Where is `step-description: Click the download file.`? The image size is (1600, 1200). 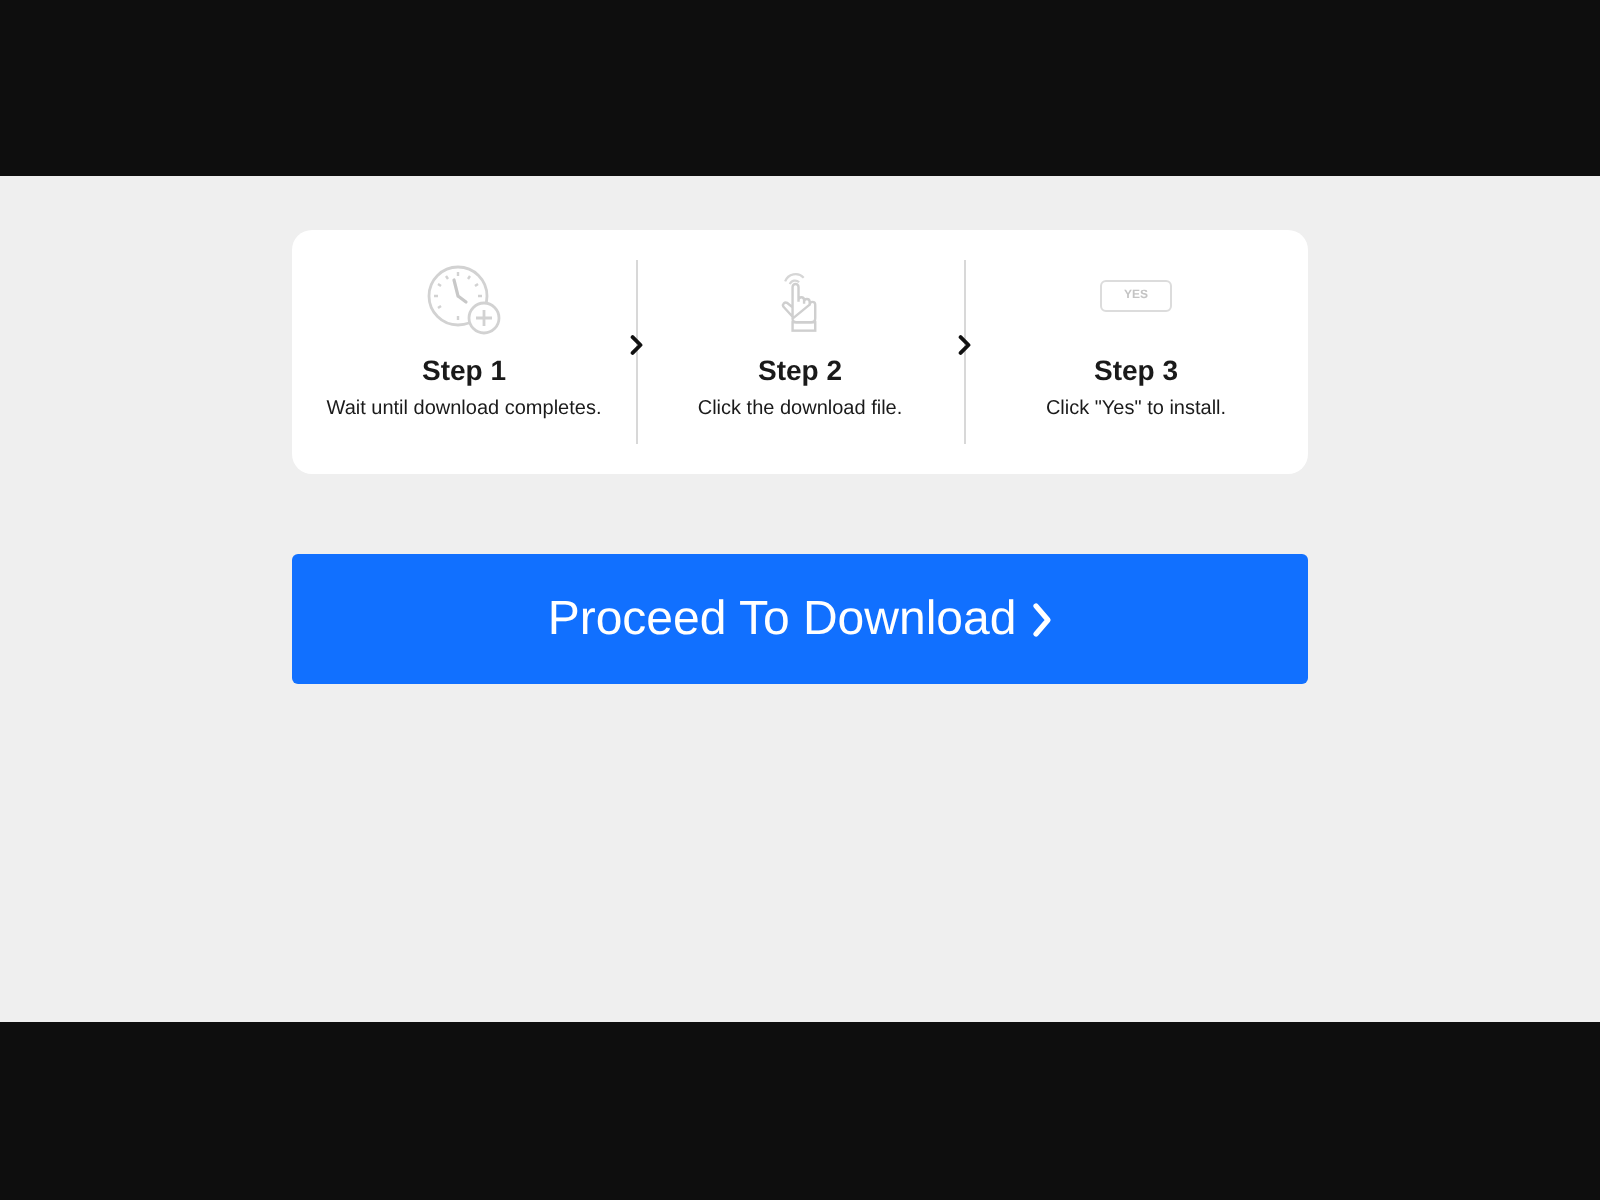
step-description: Click the download file. is located at coordinates (800, 409).